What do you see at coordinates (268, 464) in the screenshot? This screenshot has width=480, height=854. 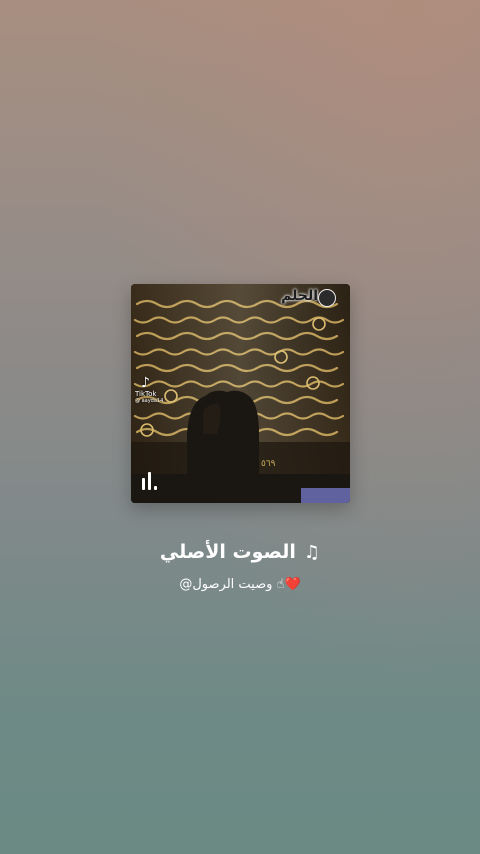 I see `page-number: ٥٦٩` at bounding box center [268, 464].